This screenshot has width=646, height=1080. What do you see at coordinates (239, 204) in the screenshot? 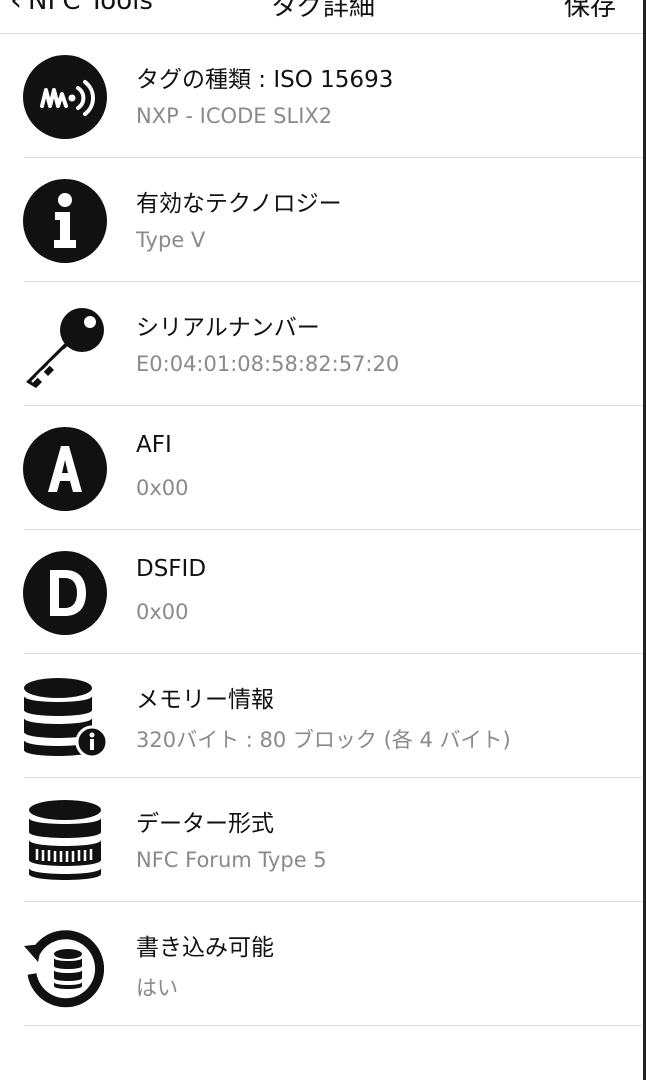
I see `row-label: 有効なテクノロジー` at bounding box center [239, 204].